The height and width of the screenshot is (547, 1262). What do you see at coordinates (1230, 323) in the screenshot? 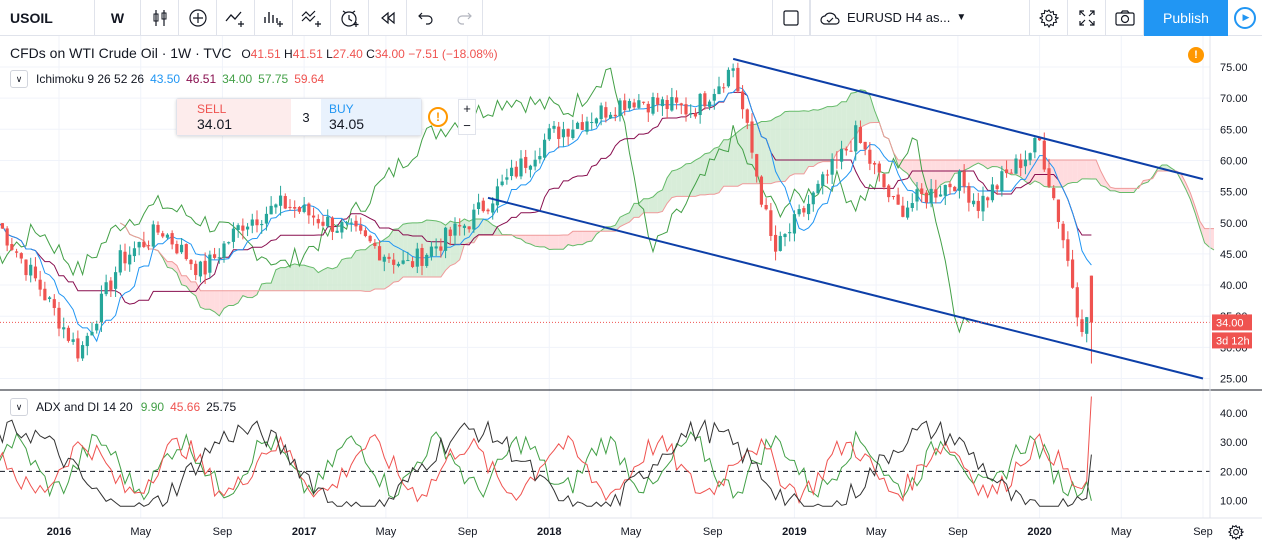
I see `current-price-label: 34.00` at bounding box center [1230, 323].